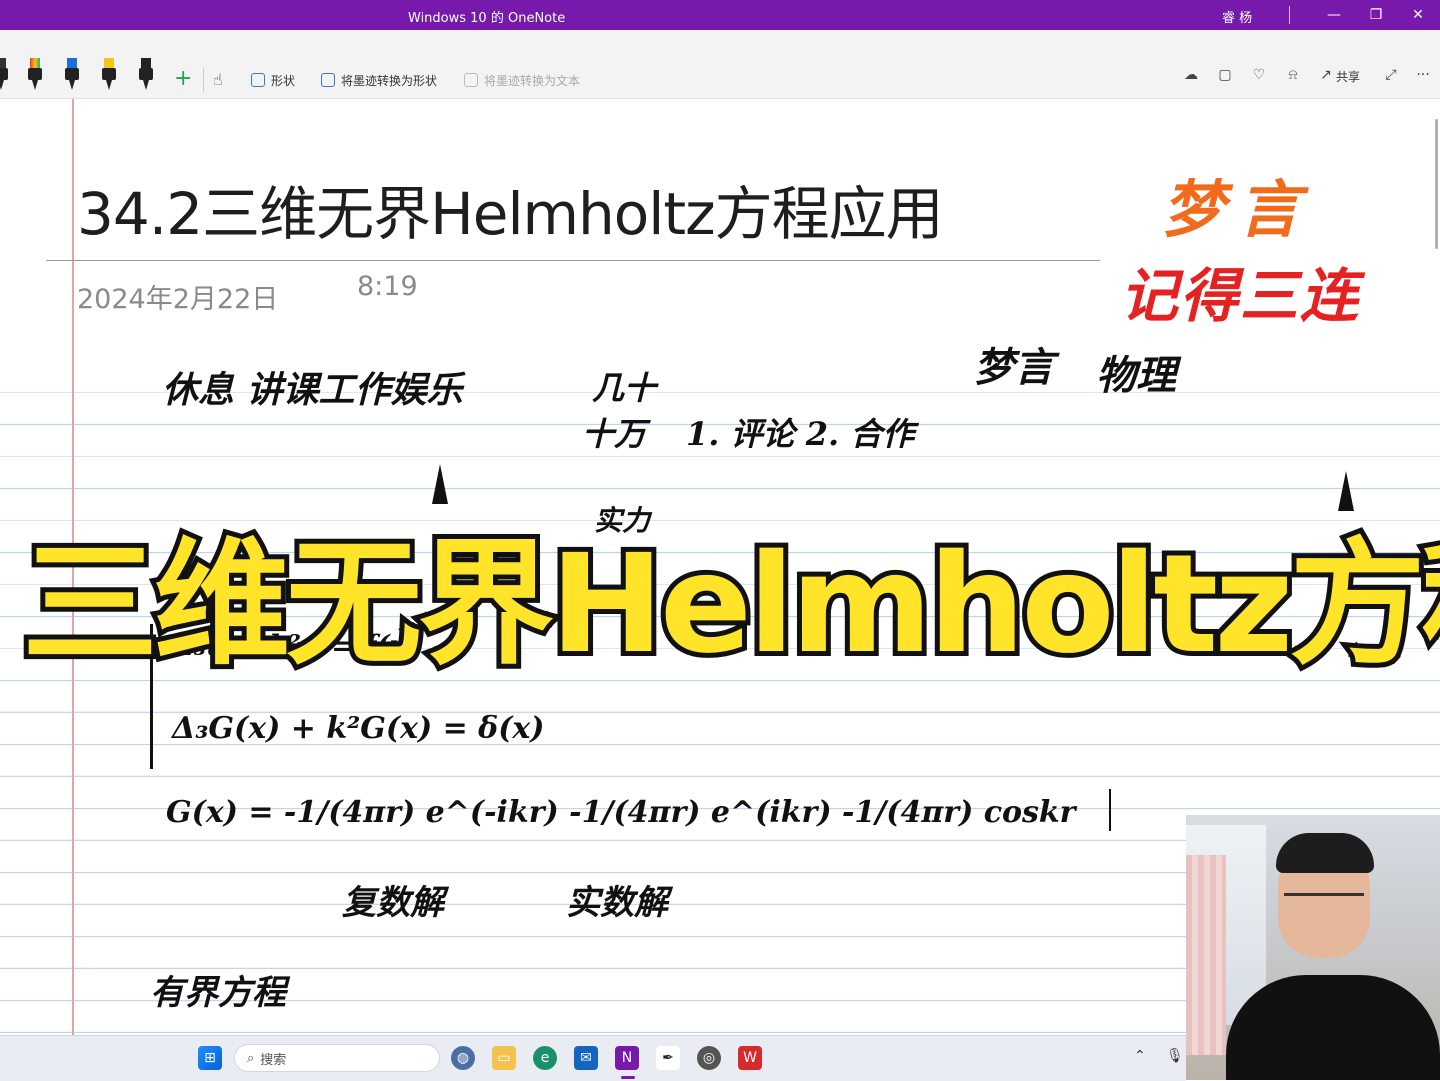  I want to click on close-button: ✕, so click(1418, 15).